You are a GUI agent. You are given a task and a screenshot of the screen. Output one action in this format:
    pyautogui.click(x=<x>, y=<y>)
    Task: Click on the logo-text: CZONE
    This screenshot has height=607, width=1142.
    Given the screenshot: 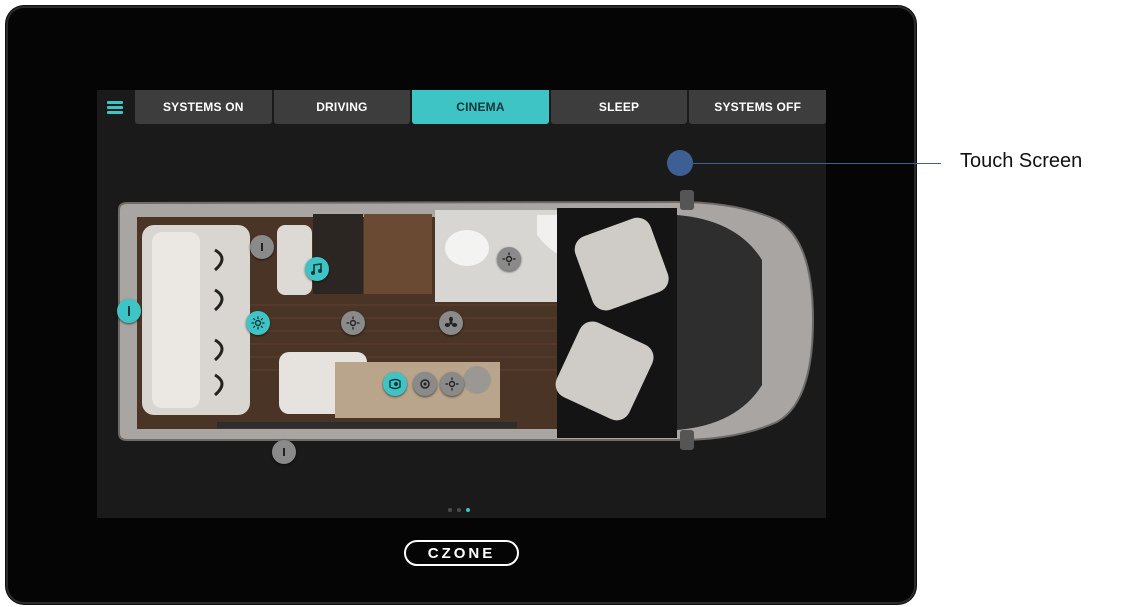 What is the action you would take?
    pyautogui.click(x=461, y=553)
    